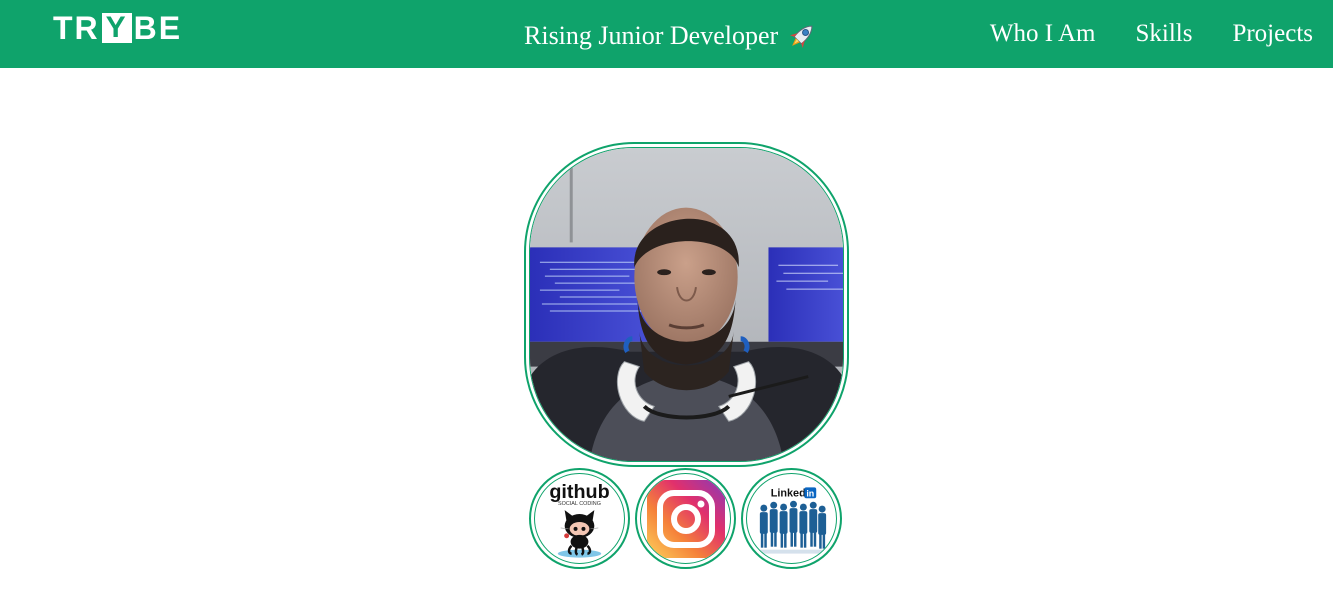 This screenshot has width=1333, height=596. What do you see at coordinates (788, 493) in the screenshot?
I see `linkedin-logo-text: Linked` at bounding box center [788, 493].